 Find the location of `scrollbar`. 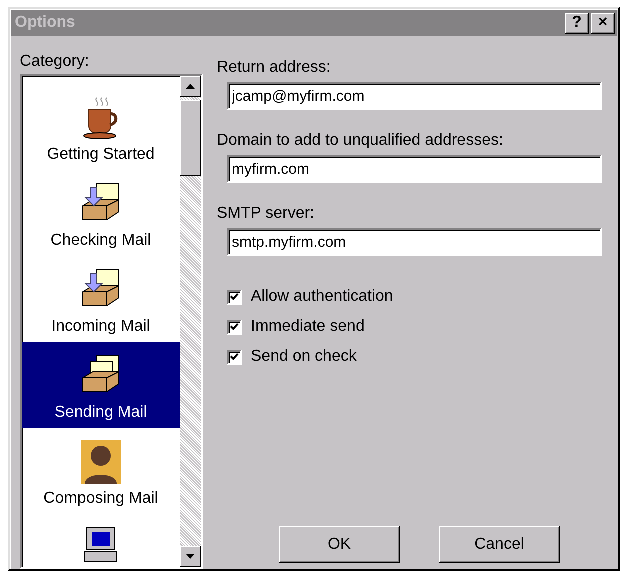

scrollbar is located at coordinates (190, 321).